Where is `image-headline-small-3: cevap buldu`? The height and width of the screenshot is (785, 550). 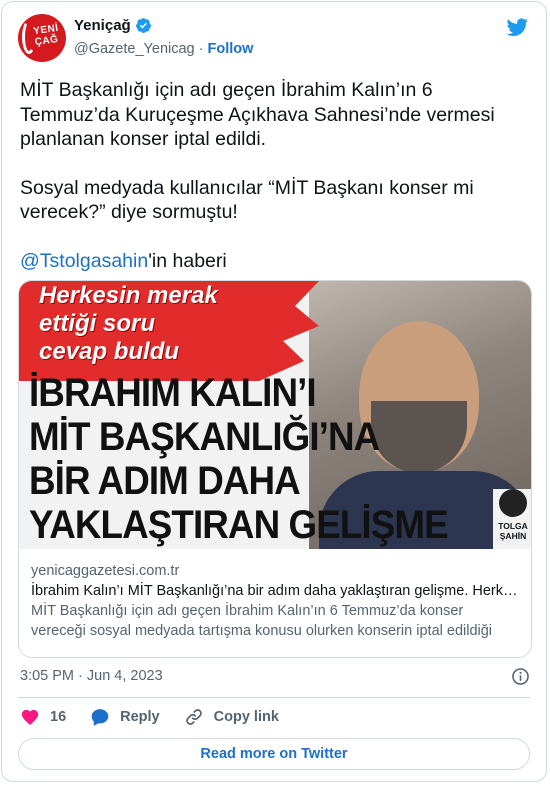 image-headline-small-3: cevap buldu is located at coordinates (109, 351).